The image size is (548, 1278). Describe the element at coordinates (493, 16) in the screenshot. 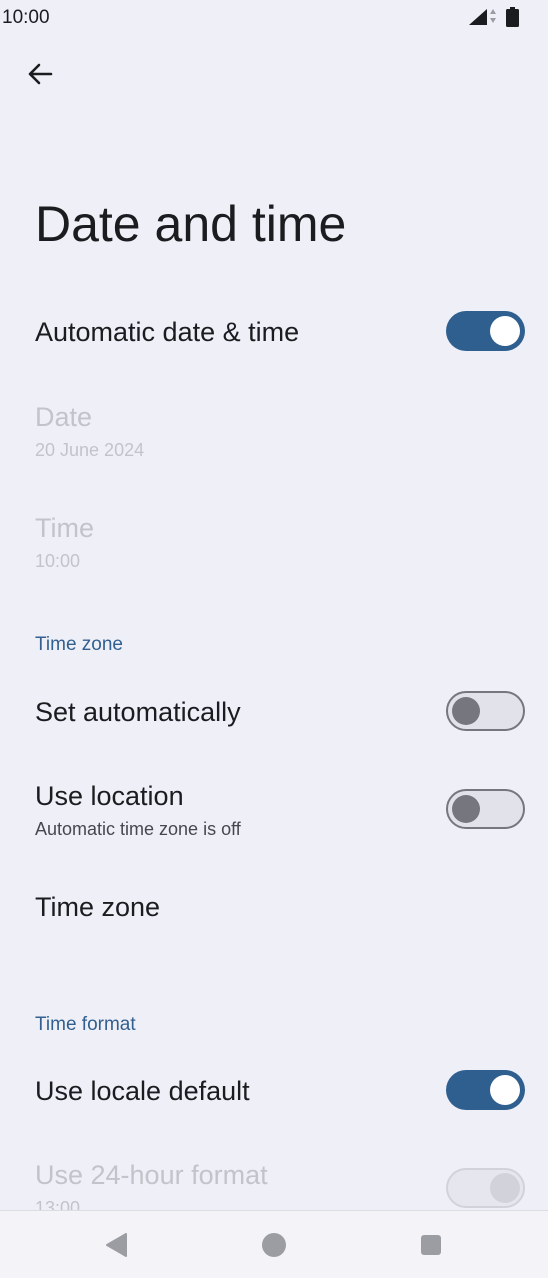

I see `data-arrows-icon` at that location.